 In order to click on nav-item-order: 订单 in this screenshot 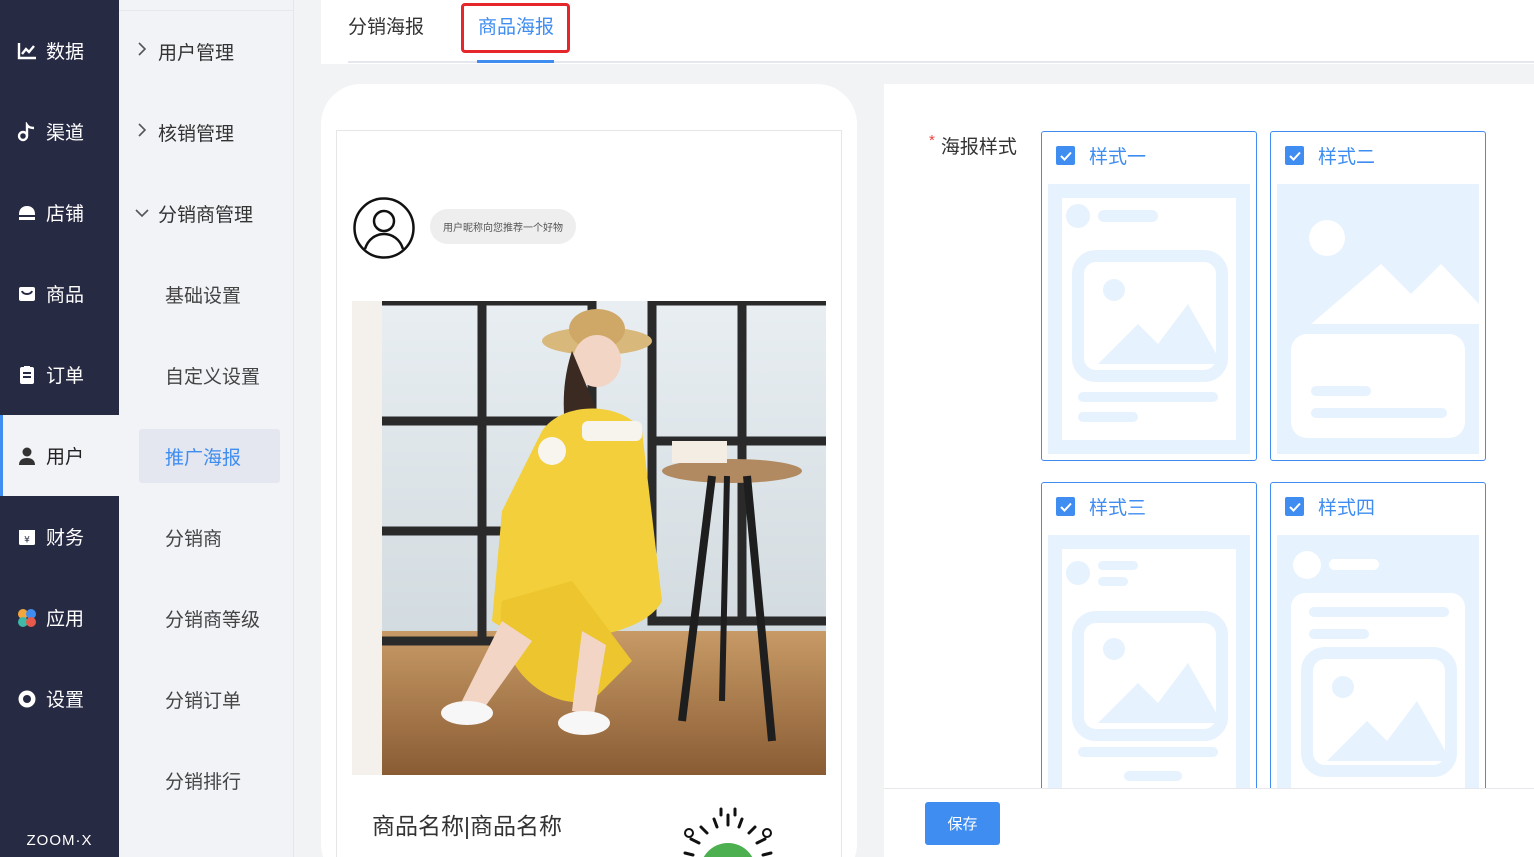, I will do `click(59, 374)`.